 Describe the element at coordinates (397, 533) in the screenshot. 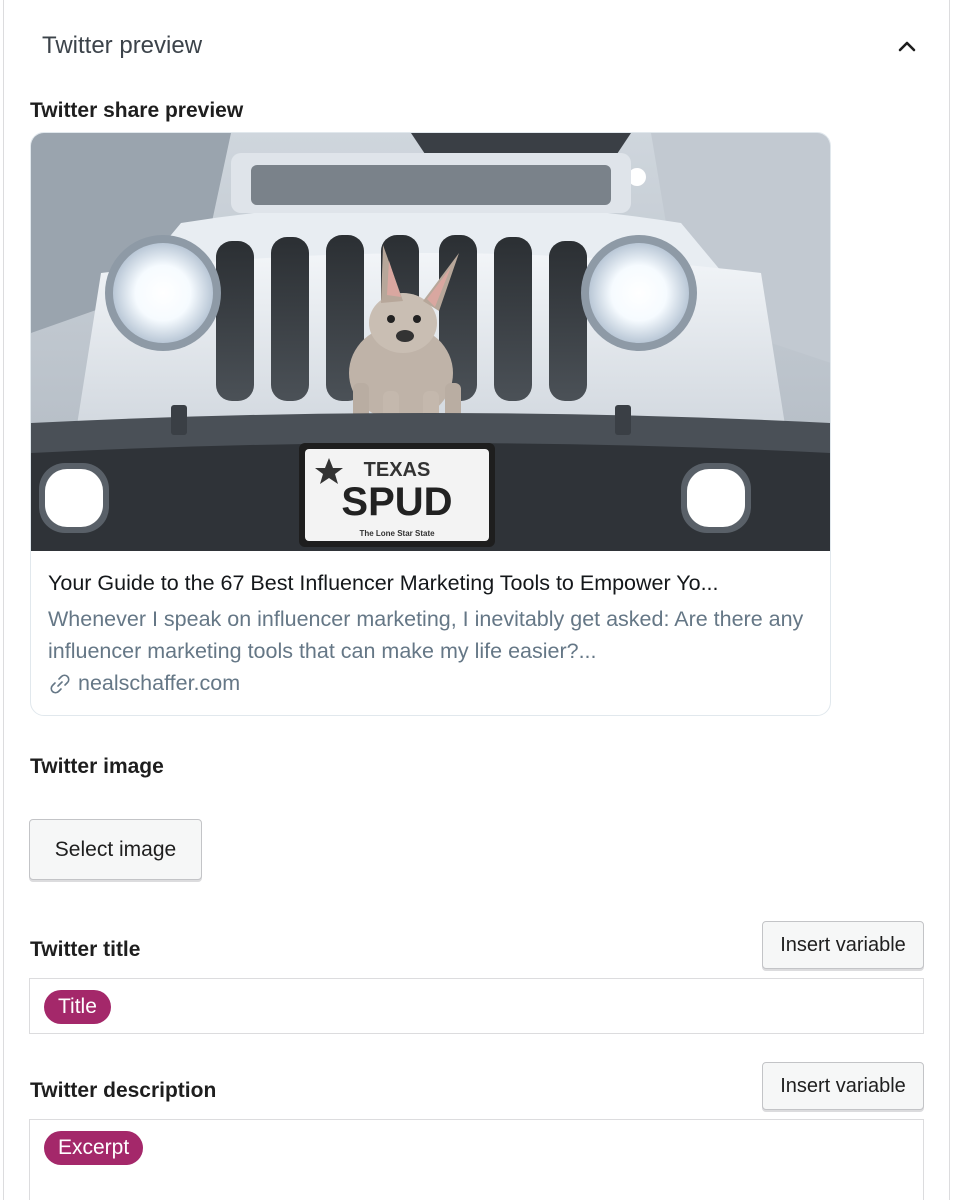

I see `plate-footer-text: The Lone Star State` at that location.